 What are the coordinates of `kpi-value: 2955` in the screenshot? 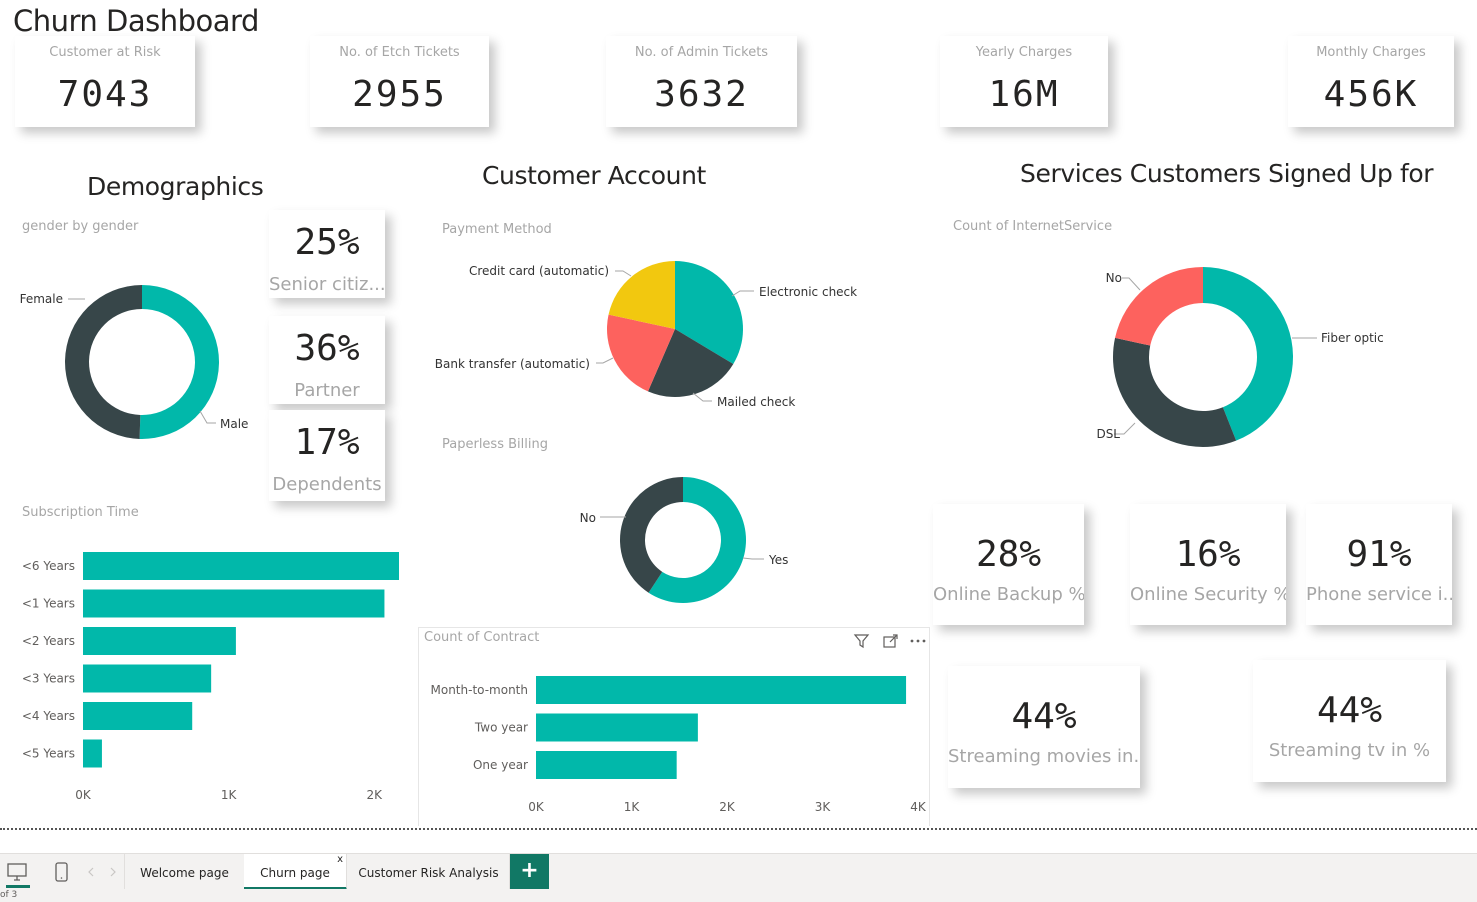 It's located at (399, 94).